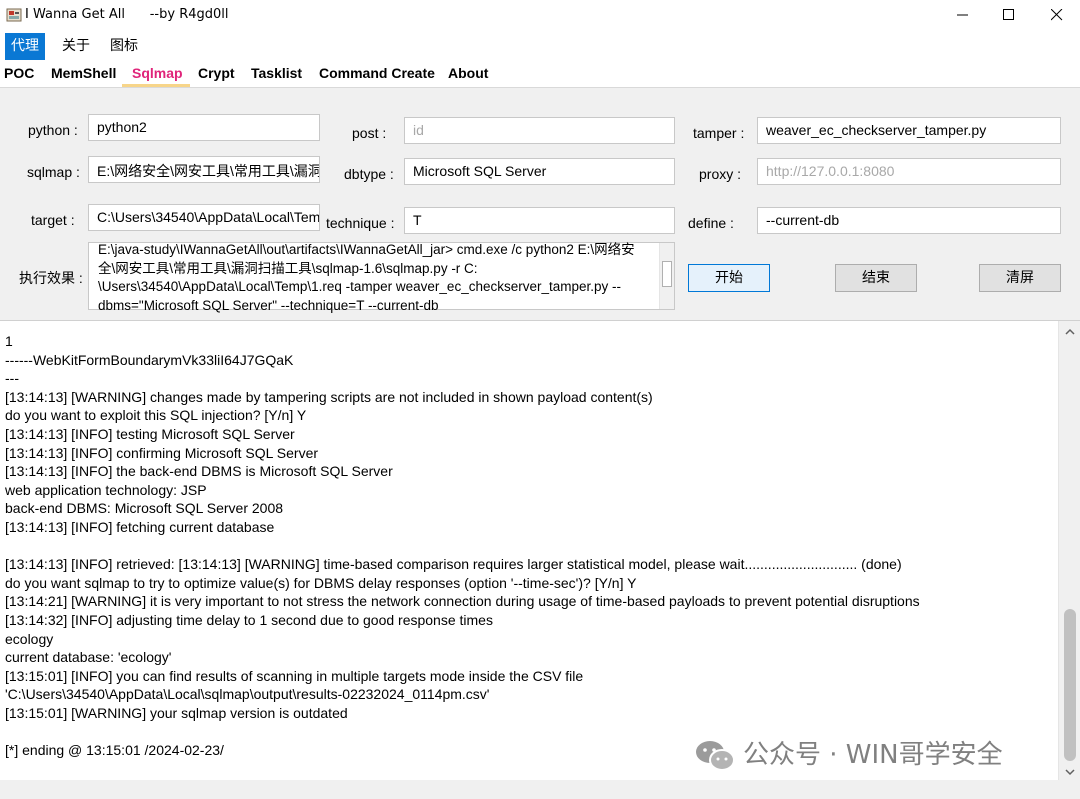  I want to click on close-button, so click(1057, 15).